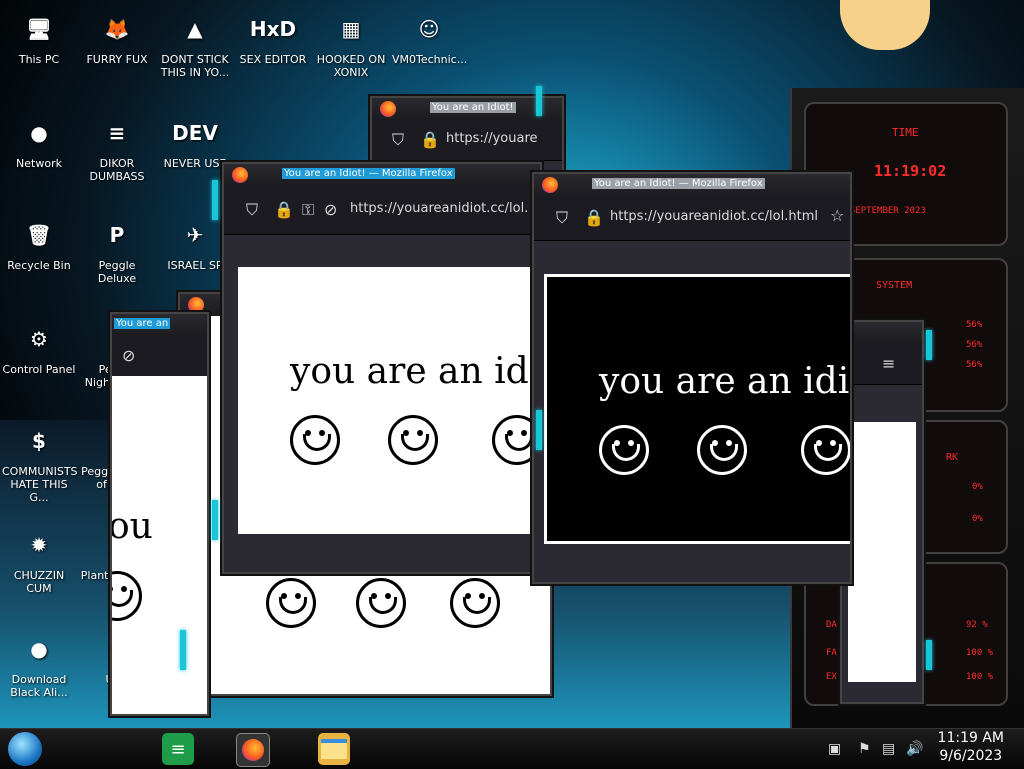 This screenshot has height=769, width=1024. Describe the element at coordinates (39, 582) in the screenshot. I see `desktop-icon-label: CHUZZIN CUM` at that location.